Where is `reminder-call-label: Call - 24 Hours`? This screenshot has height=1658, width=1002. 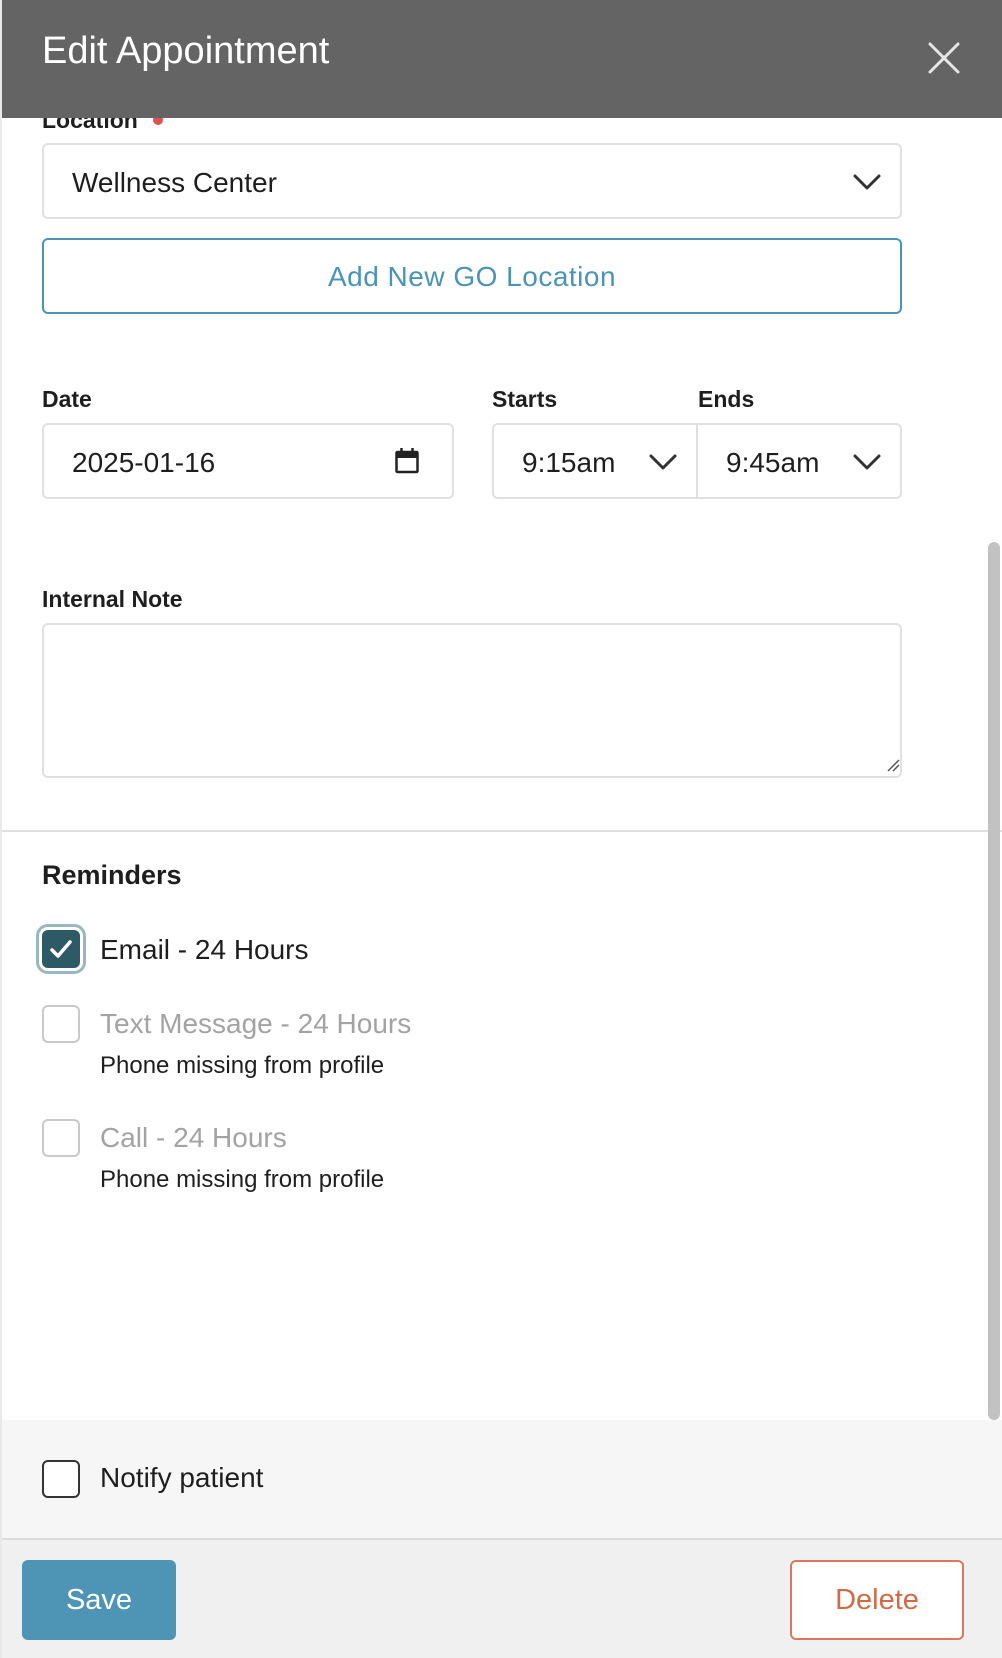
reminder-call-label: Call - 24 Hours is located at coordinates (193, 1137).